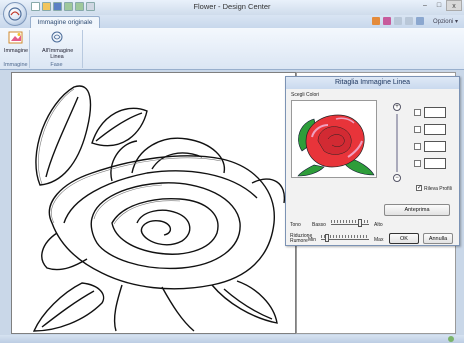  I want to click on ok-button: OK, so click(404, 238).